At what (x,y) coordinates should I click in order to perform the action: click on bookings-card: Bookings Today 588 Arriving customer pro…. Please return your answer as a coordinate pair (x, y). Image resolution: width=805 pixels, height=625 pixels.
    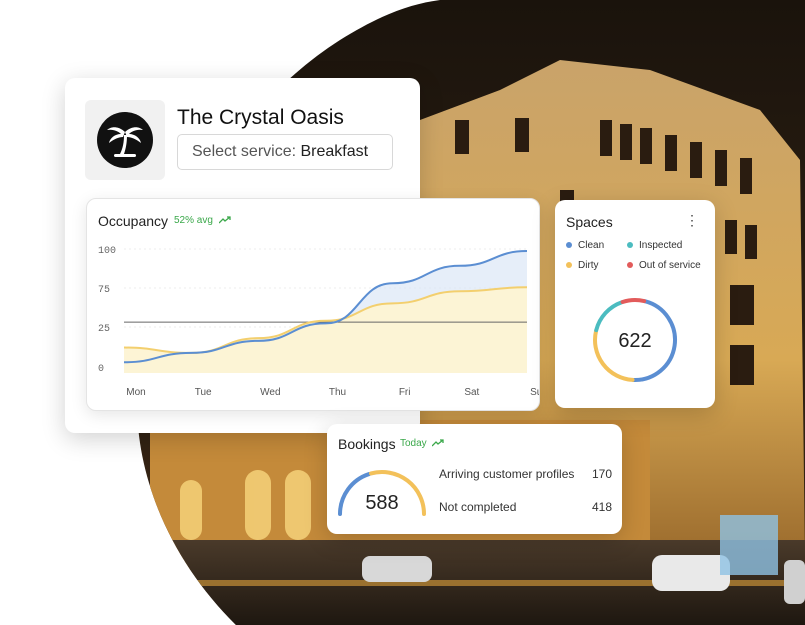
    Looking at the image, I should click on (474, 479).